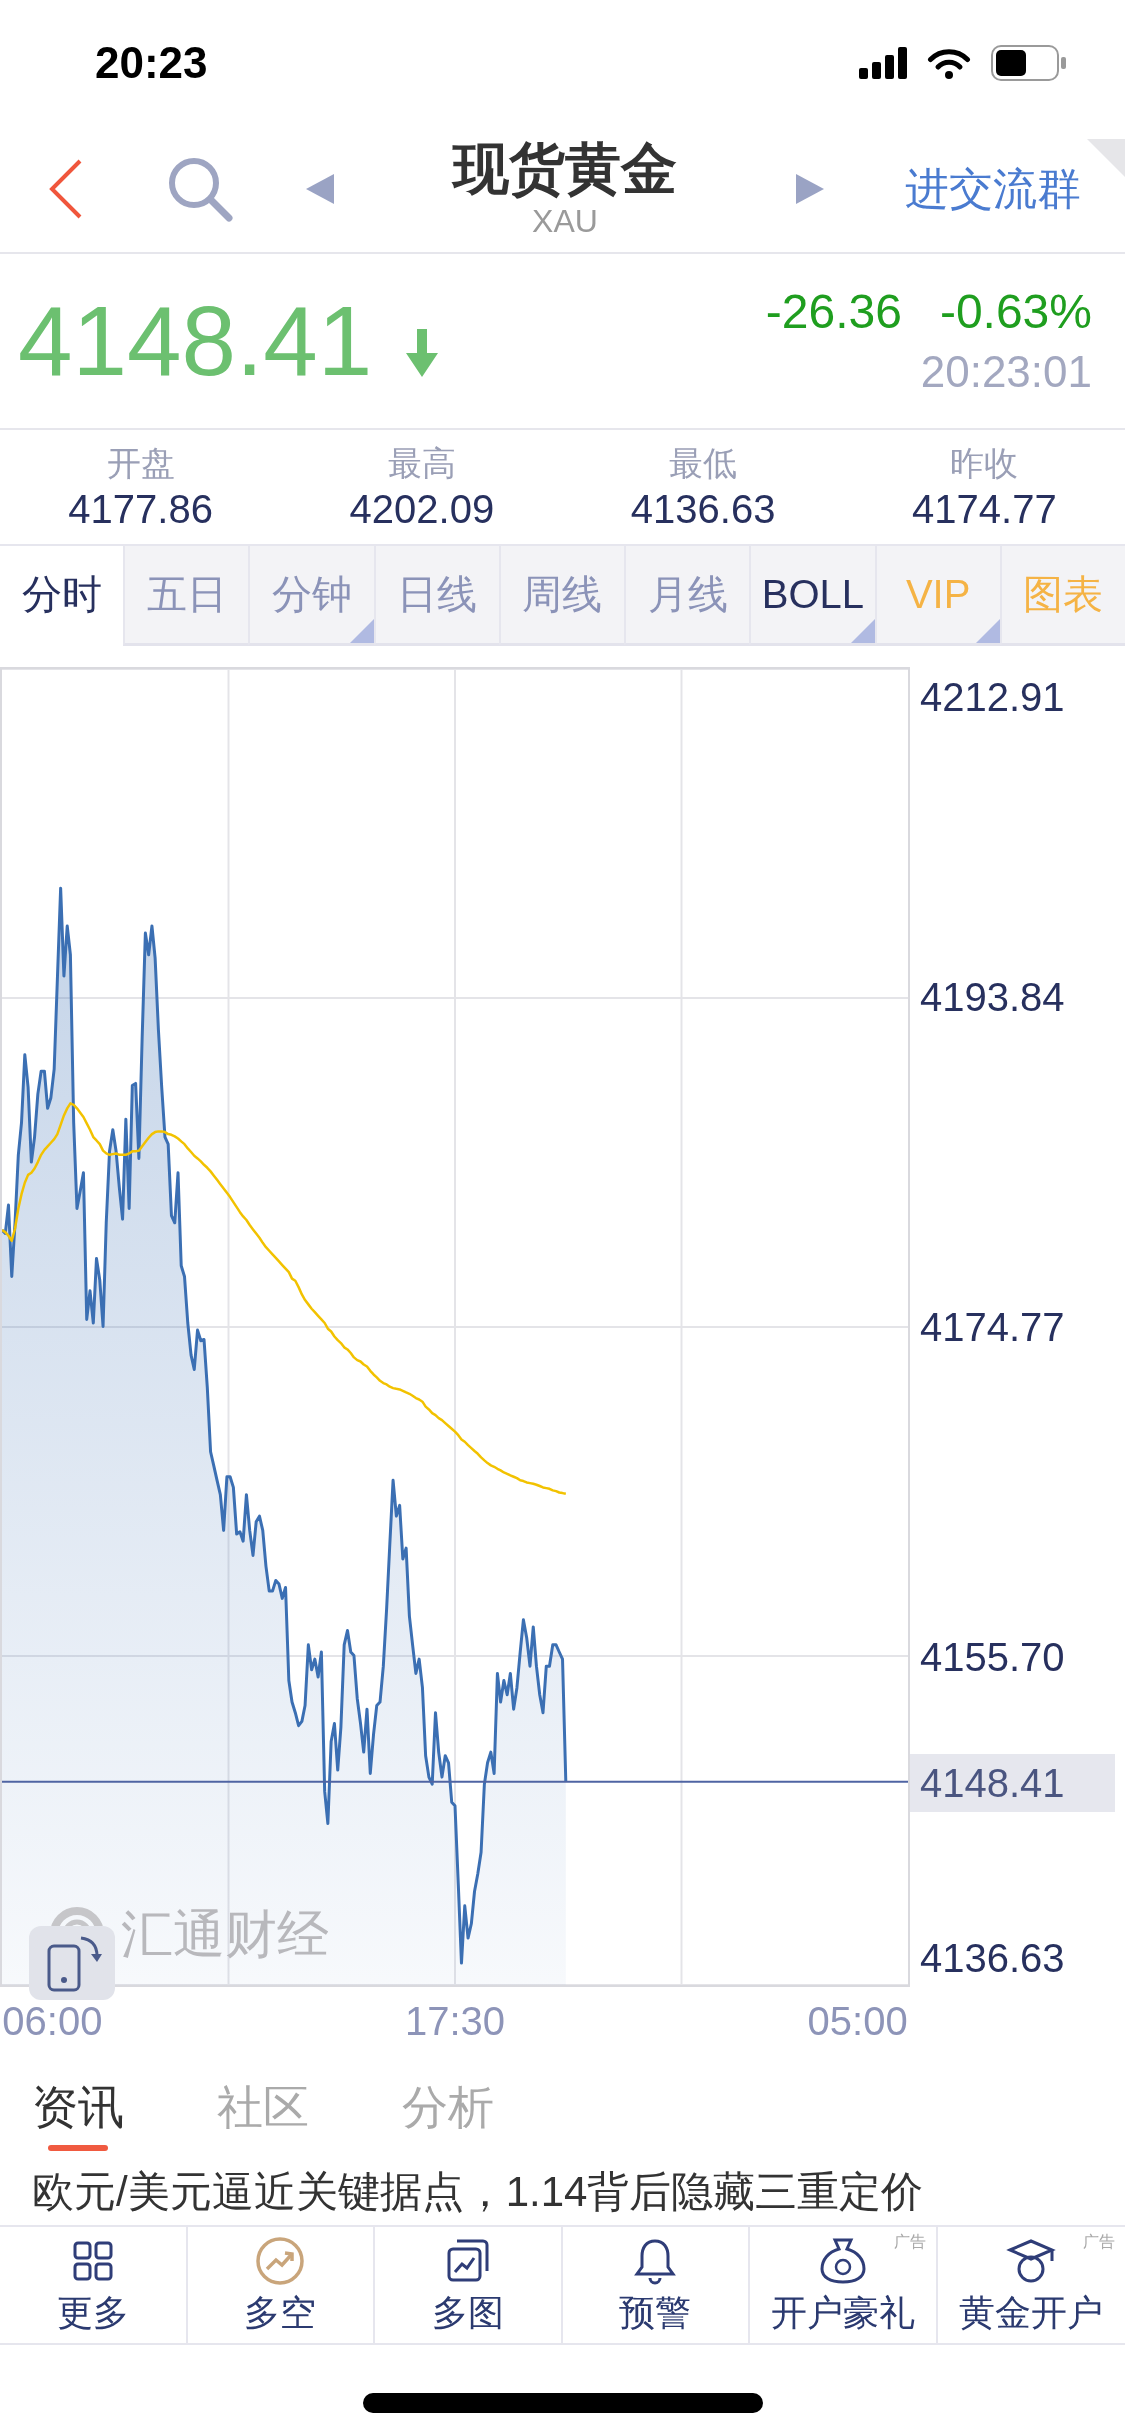 Image resolution: width=1125 pixels, height=2436 pixels. I want to click on stat-label: 最高, so click(421, 463).